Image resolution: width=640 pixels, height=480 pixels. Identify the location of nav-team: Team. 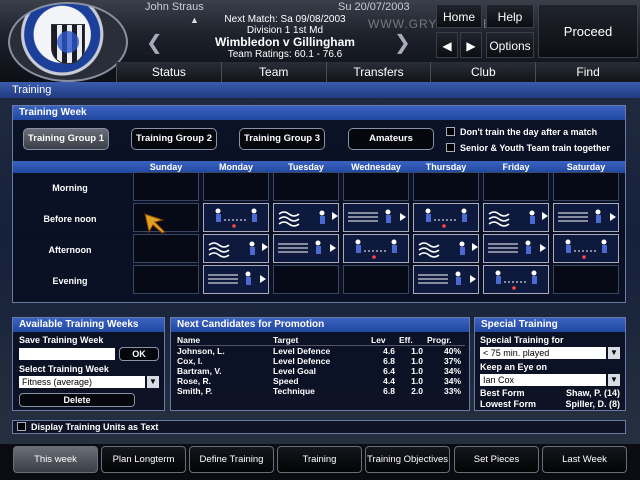
(273, 72).